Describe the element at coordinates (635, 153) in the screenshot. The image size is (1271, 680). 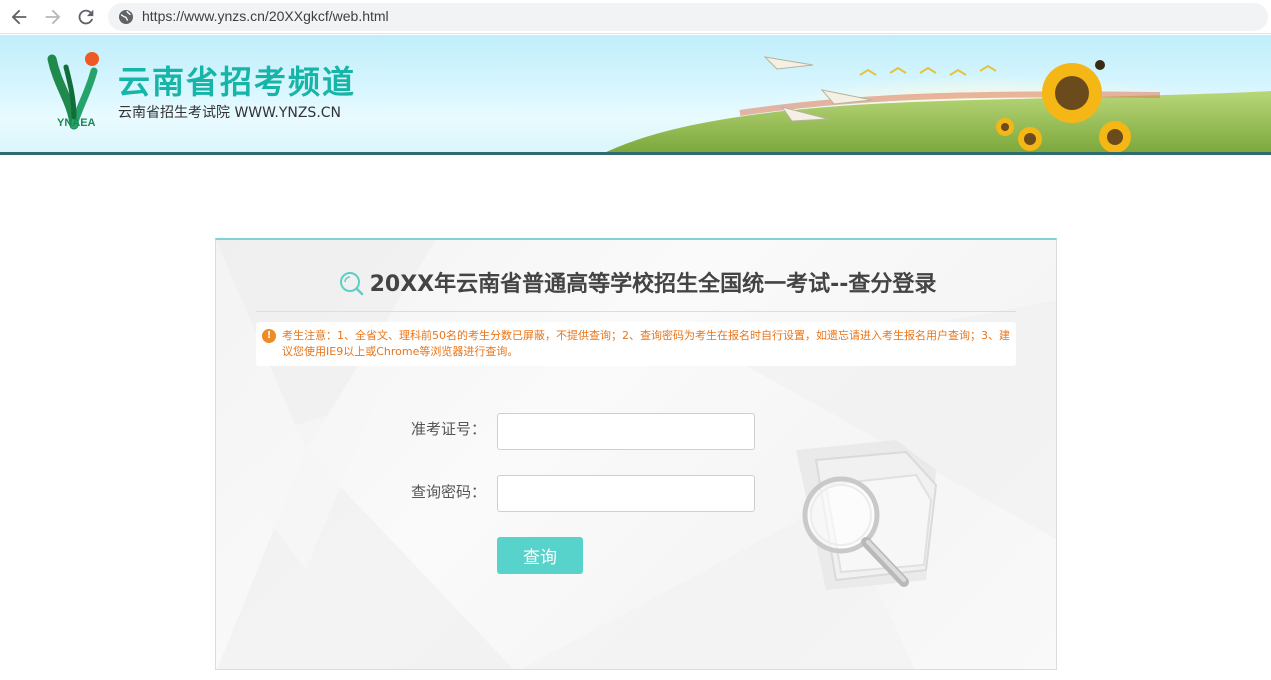
I see `banner-divider` at that location.